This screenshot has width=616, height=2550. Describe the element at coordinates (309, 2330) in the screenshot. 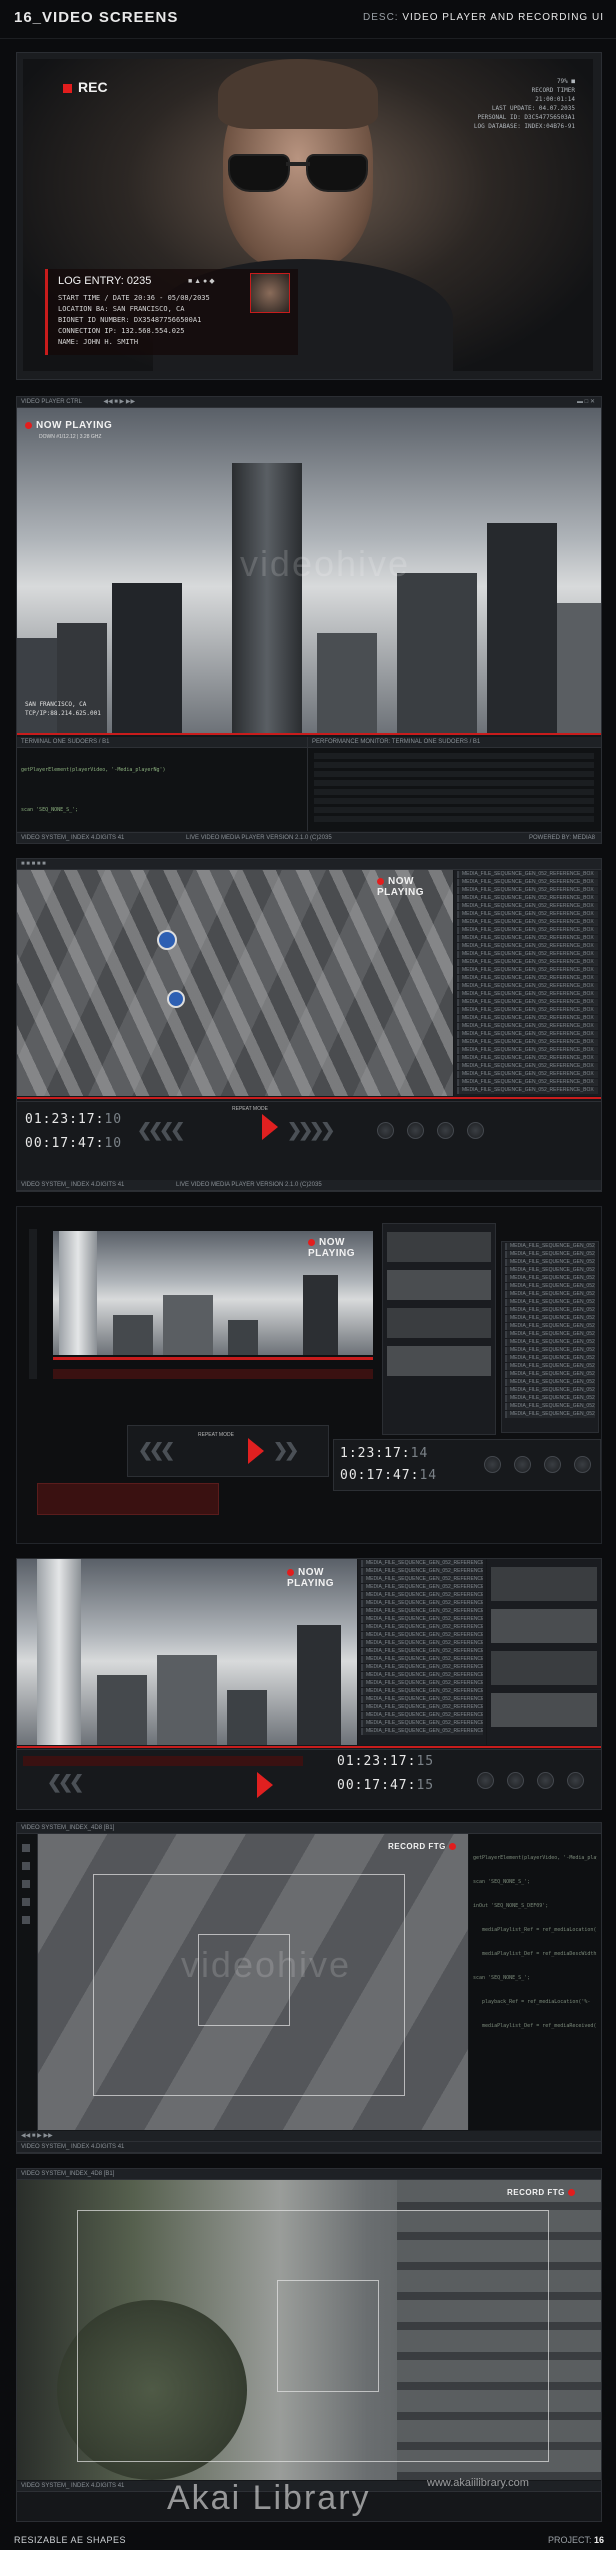

I see `rec3-video: RECORD FTG` at that location.